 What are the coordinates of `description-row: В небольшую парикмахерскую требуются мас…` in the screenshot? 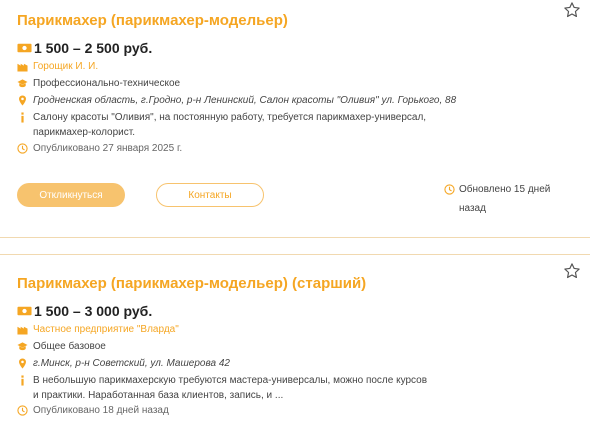 It's located at (222, 388).